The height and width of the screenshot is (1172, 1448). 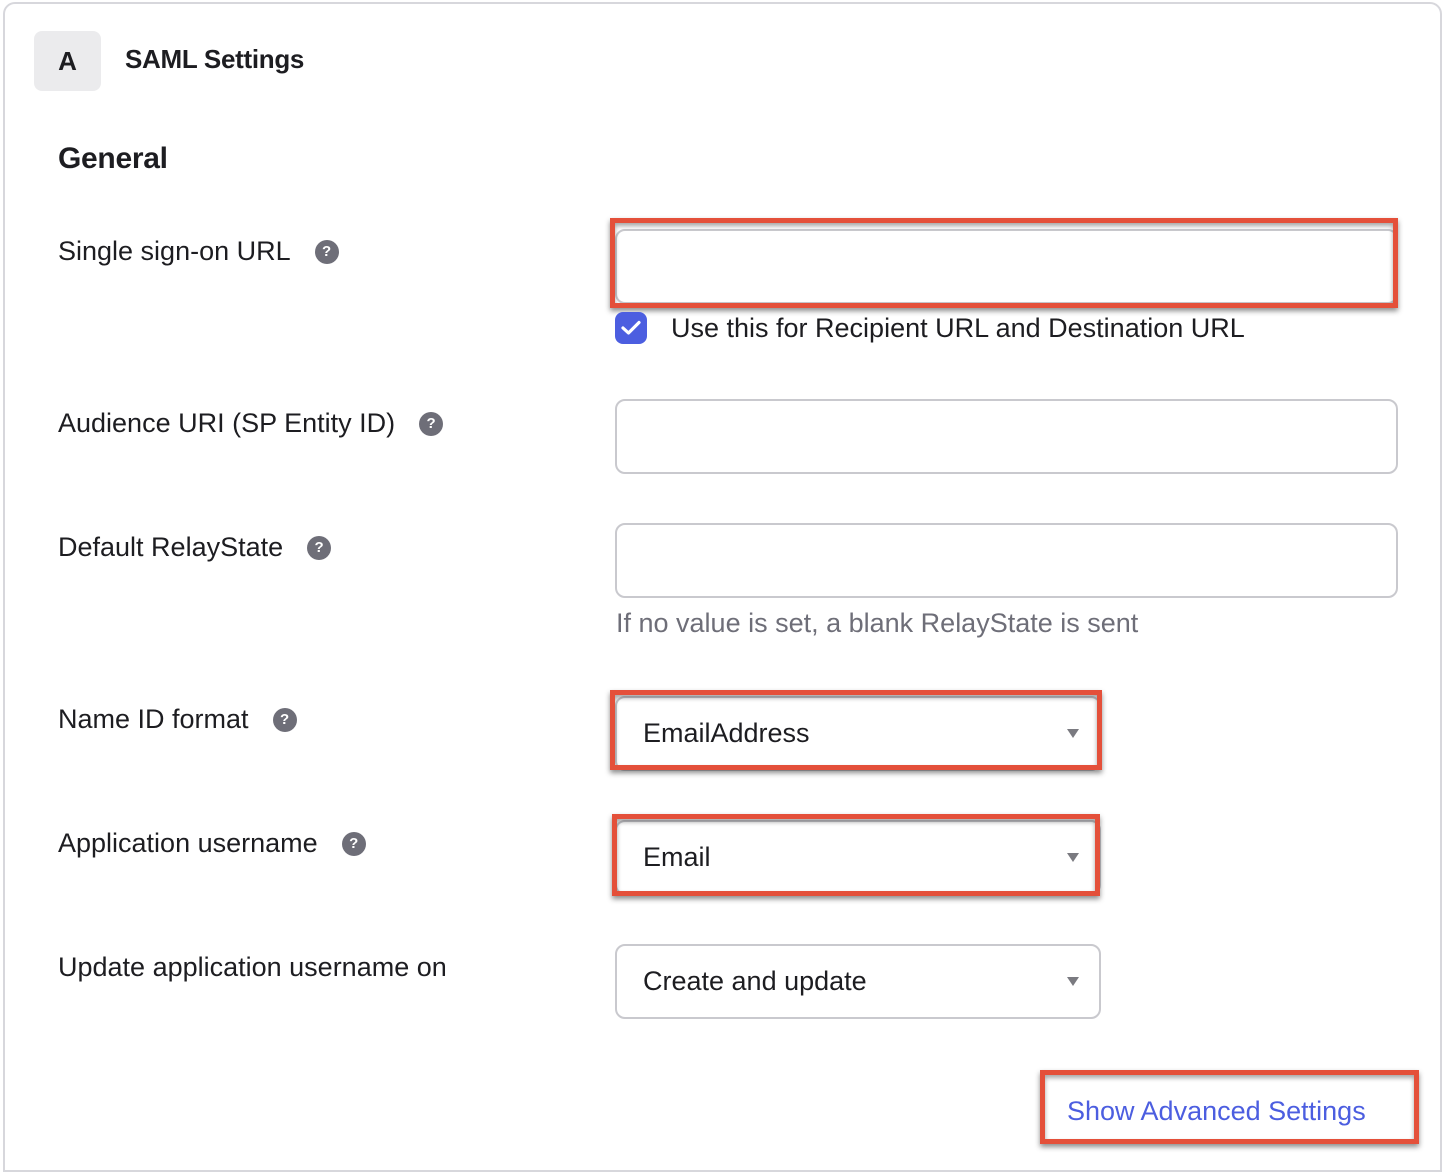 I want to click on sso-url-label-text: Single sign-on URL, so click(x=174, y=251).